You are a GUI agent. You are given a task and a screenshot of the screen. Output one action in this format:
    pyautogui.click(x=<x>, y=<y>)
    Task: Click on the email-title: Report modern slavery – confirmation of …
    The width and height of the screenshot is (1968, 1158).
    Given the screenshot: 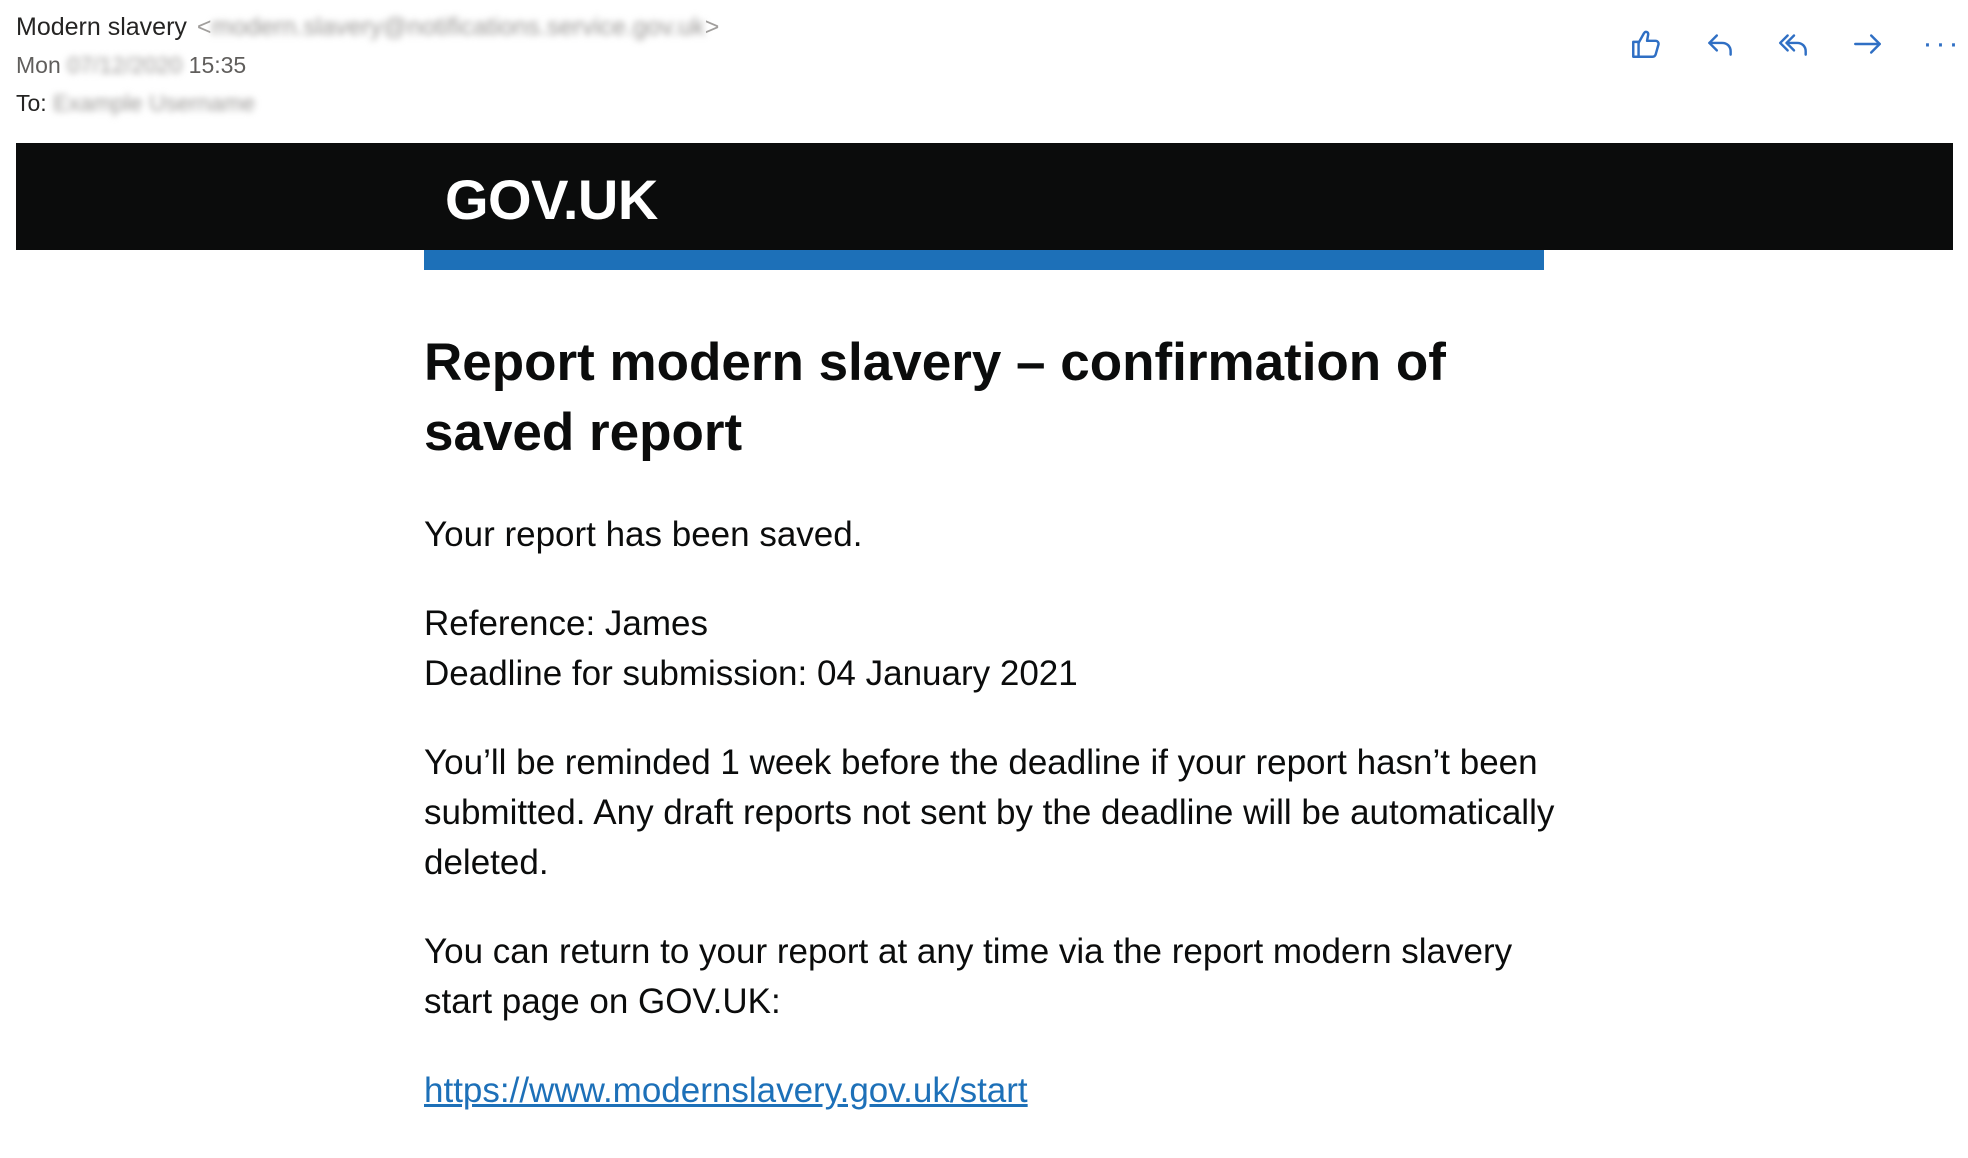 What is the action you would take?
    pyautogui.click(x=935, y=397)
    